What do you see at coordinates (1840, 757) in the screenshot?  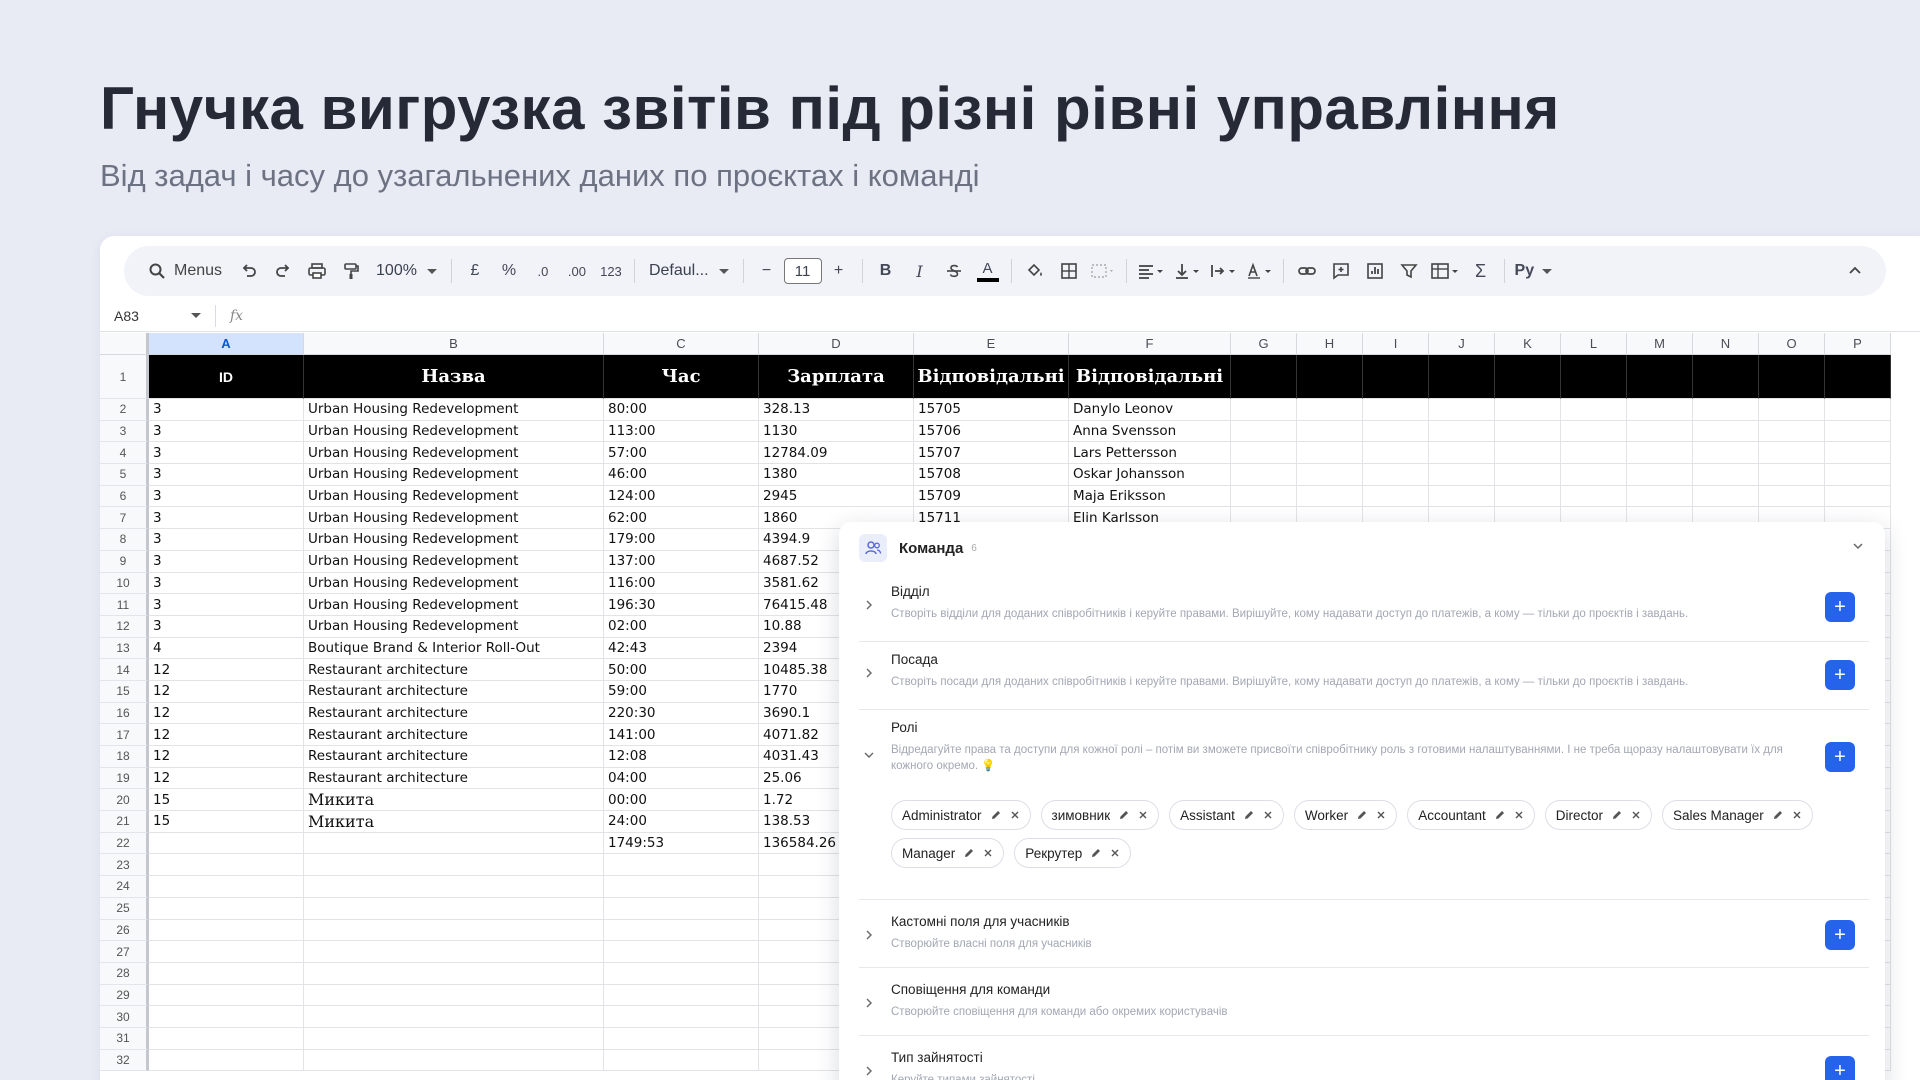 I see `add-role-button: +` at bounding box center [1840, 757].